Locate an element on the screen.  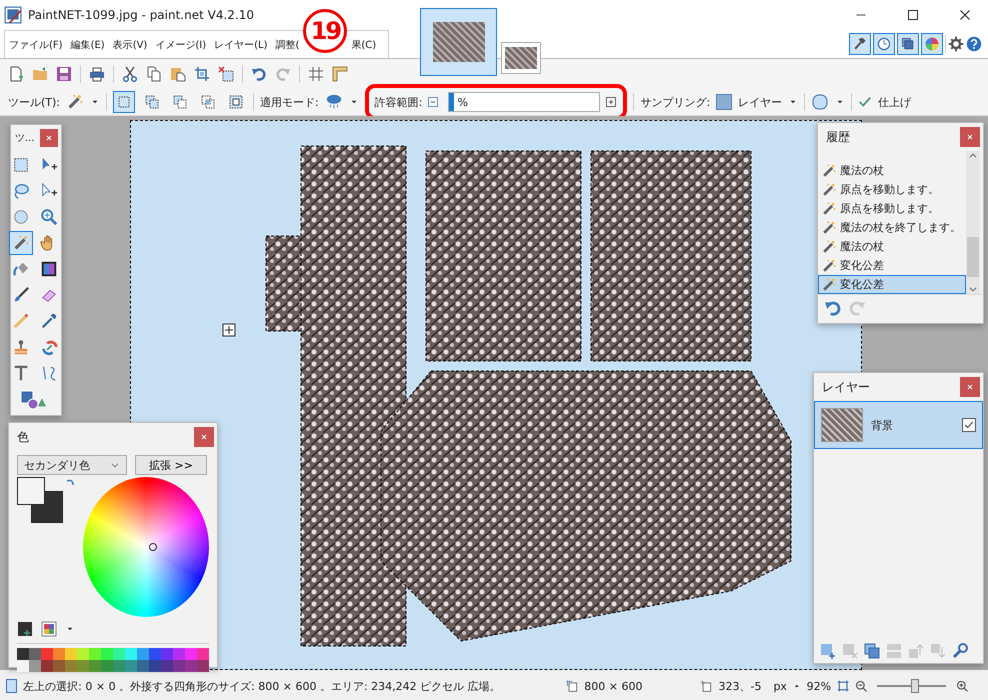
deselect-icon is located at coordinates (226, 74).